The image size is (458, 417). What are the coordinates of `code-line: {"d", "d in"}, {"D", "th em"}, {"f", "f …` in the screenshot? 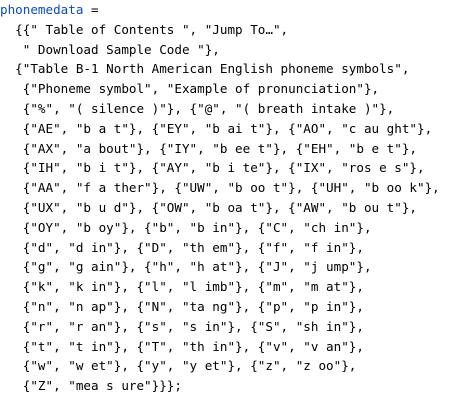 It's located at (182, 247).